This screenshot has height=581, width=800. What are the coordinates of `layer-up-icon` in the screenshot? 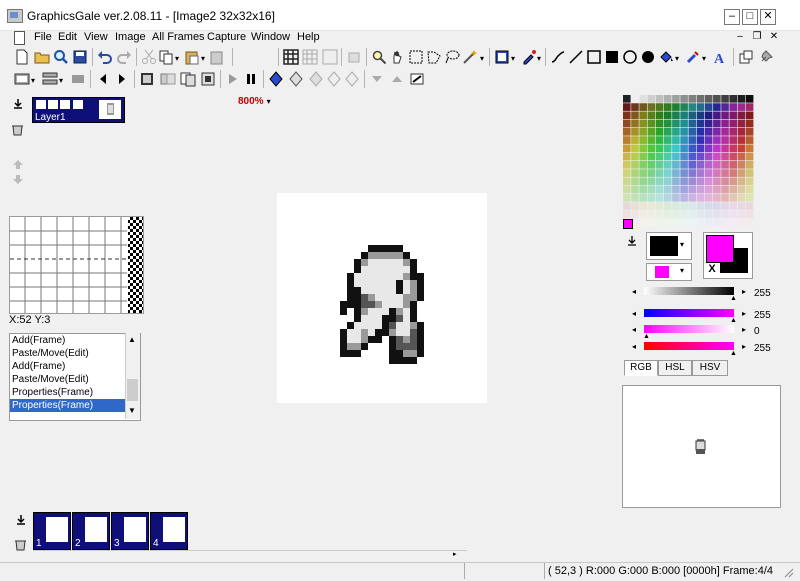 It's located at (18, 164).